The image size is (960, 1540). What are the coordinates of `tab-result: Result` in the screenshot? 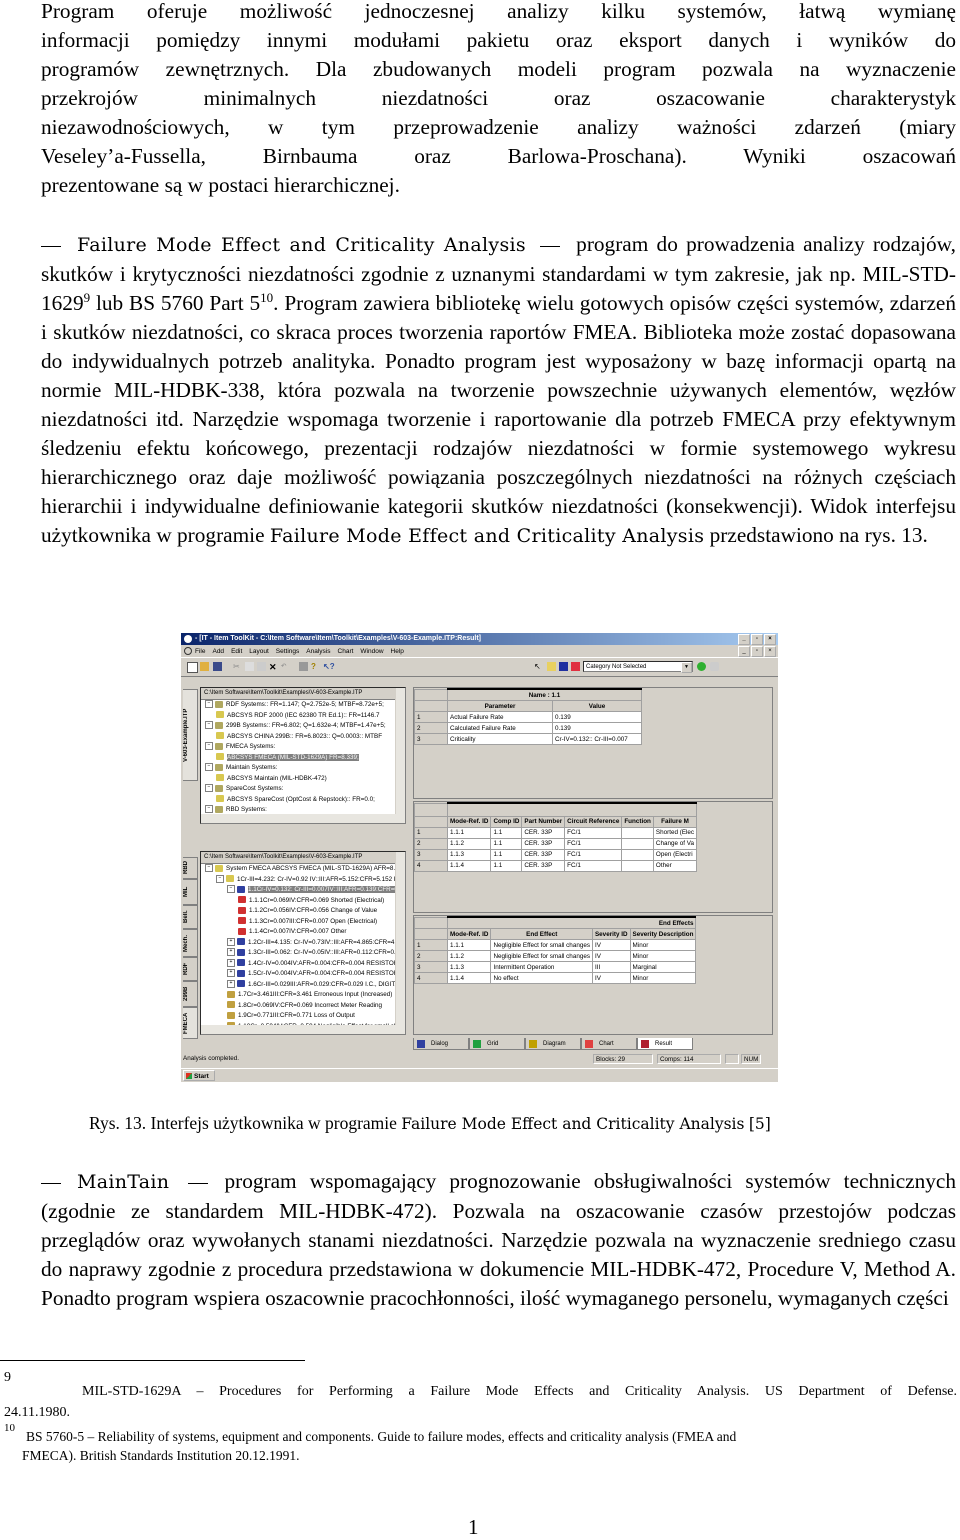 It's located at (665, 1044).